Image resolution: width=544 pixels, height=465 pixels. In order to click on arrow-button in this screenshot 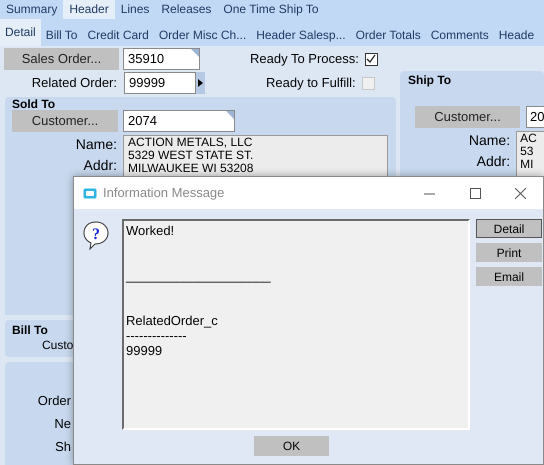, I will do `click(200, 83)`.